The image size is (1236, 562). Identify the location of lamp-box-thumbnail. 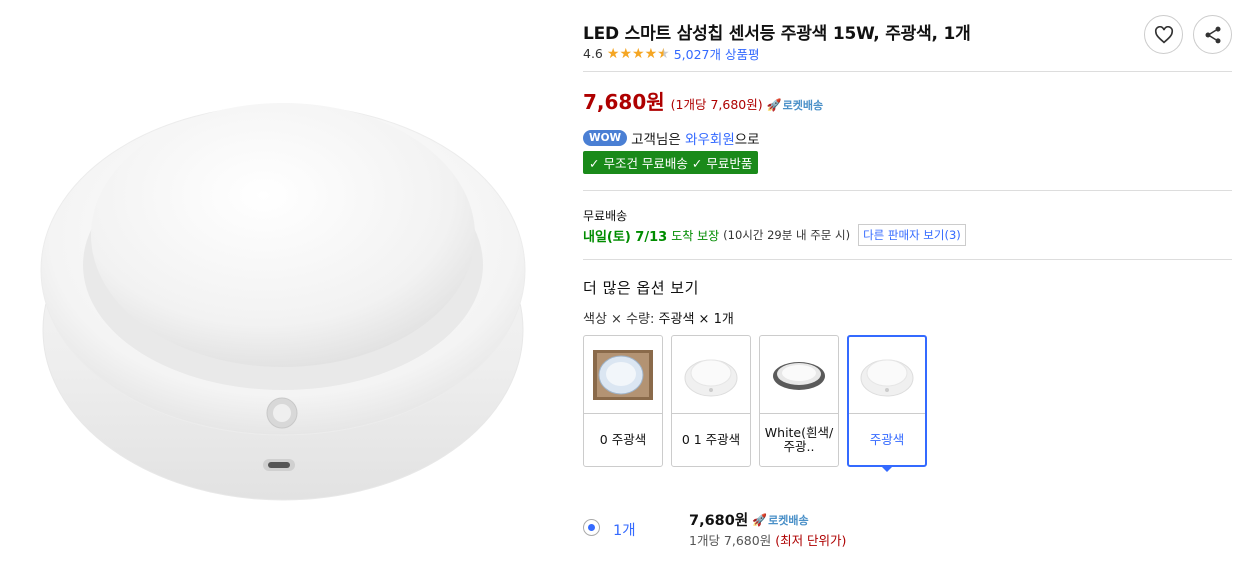
(623, 374).